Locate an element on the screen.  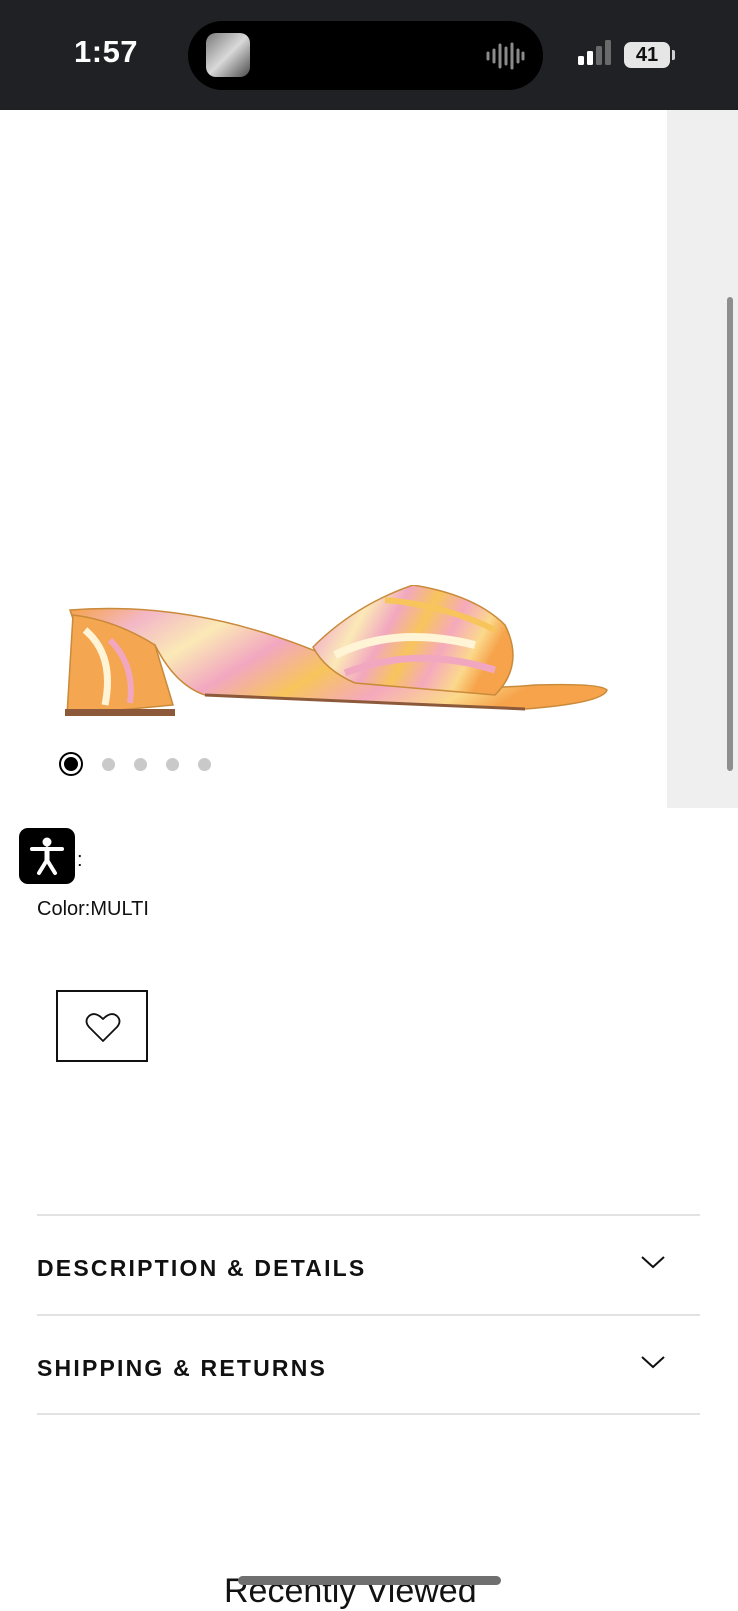
color-label: Color: is located at coordinates (64, 909).